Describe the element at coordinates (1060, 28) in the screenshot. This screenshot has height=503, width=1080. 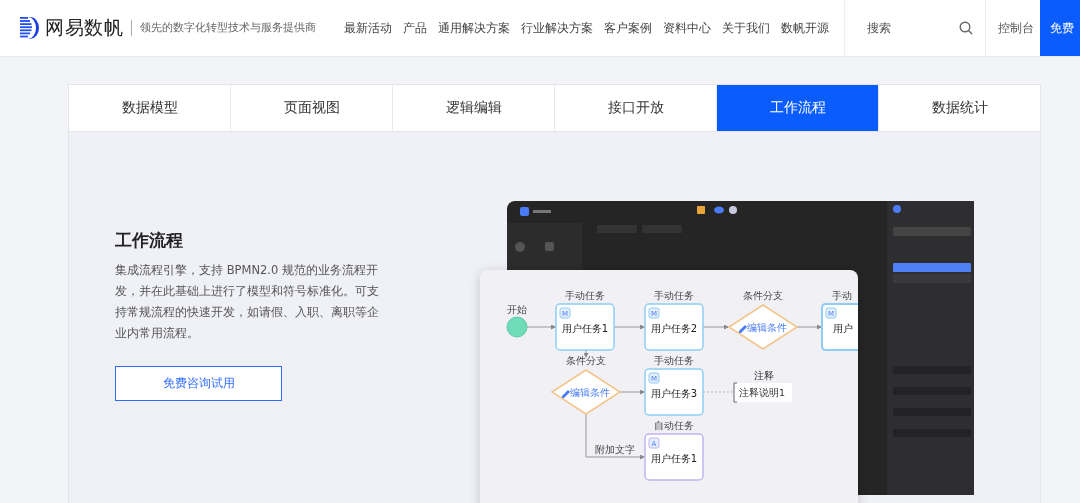
I see `free-trial-button: 免费` at that location.